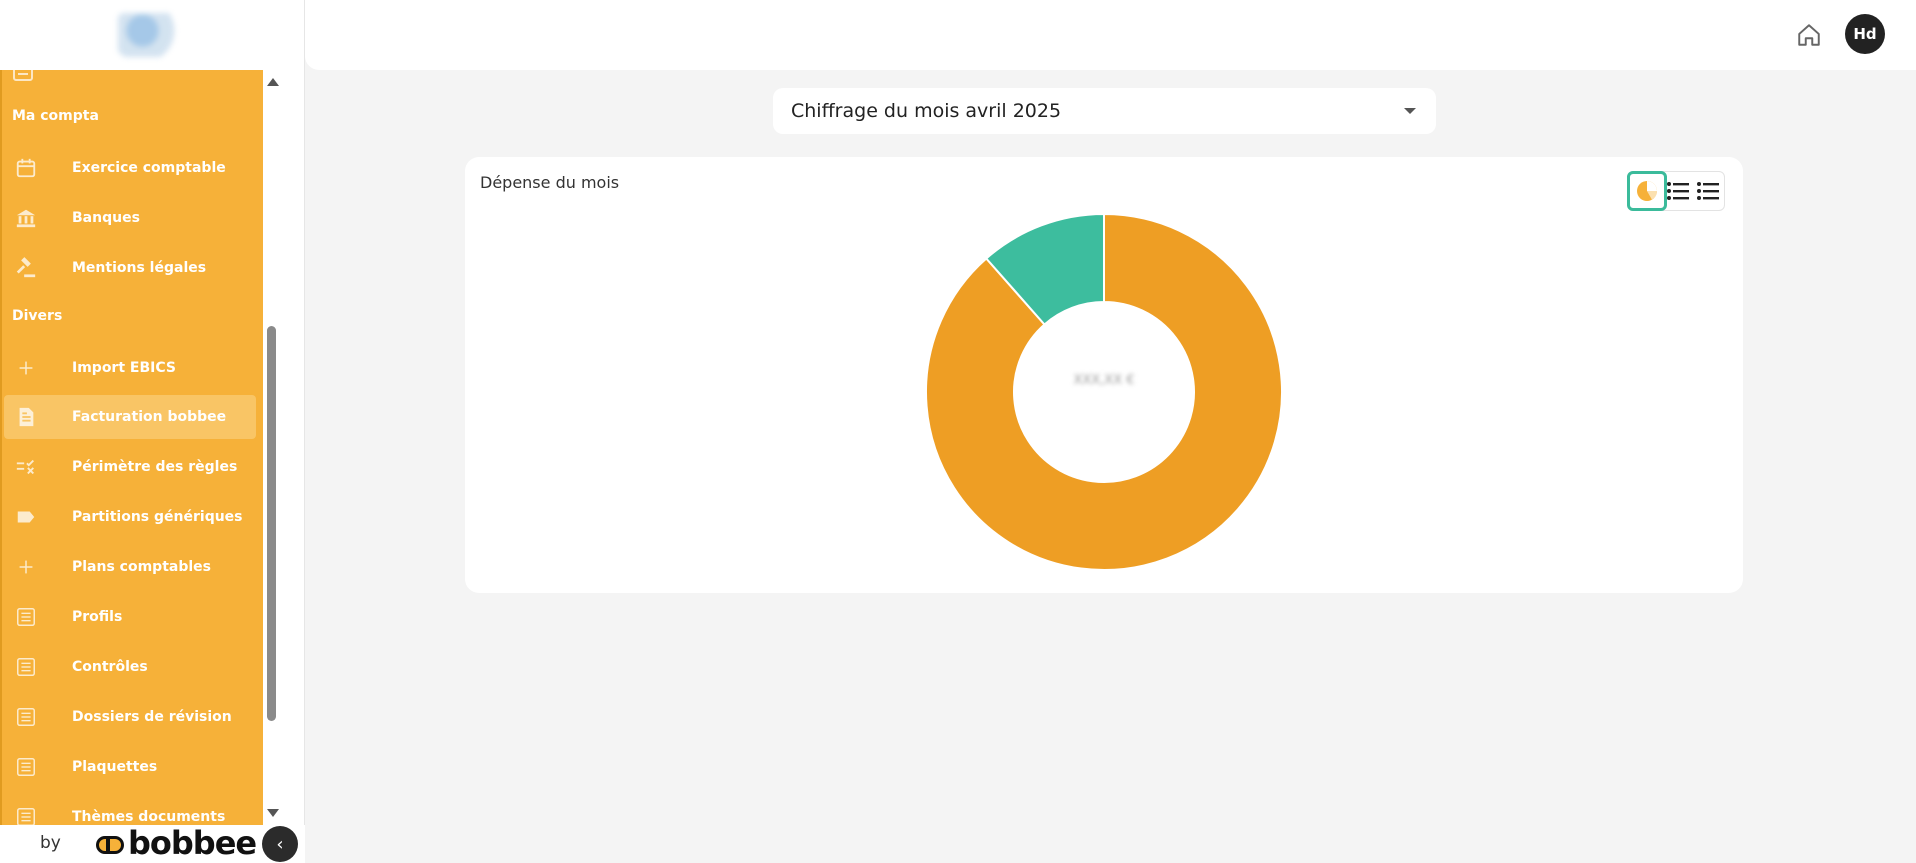  What do you see at coordinates (1104, 391) in the screenshot?
I see `donut-chart` at bounding box center [1104, 391].